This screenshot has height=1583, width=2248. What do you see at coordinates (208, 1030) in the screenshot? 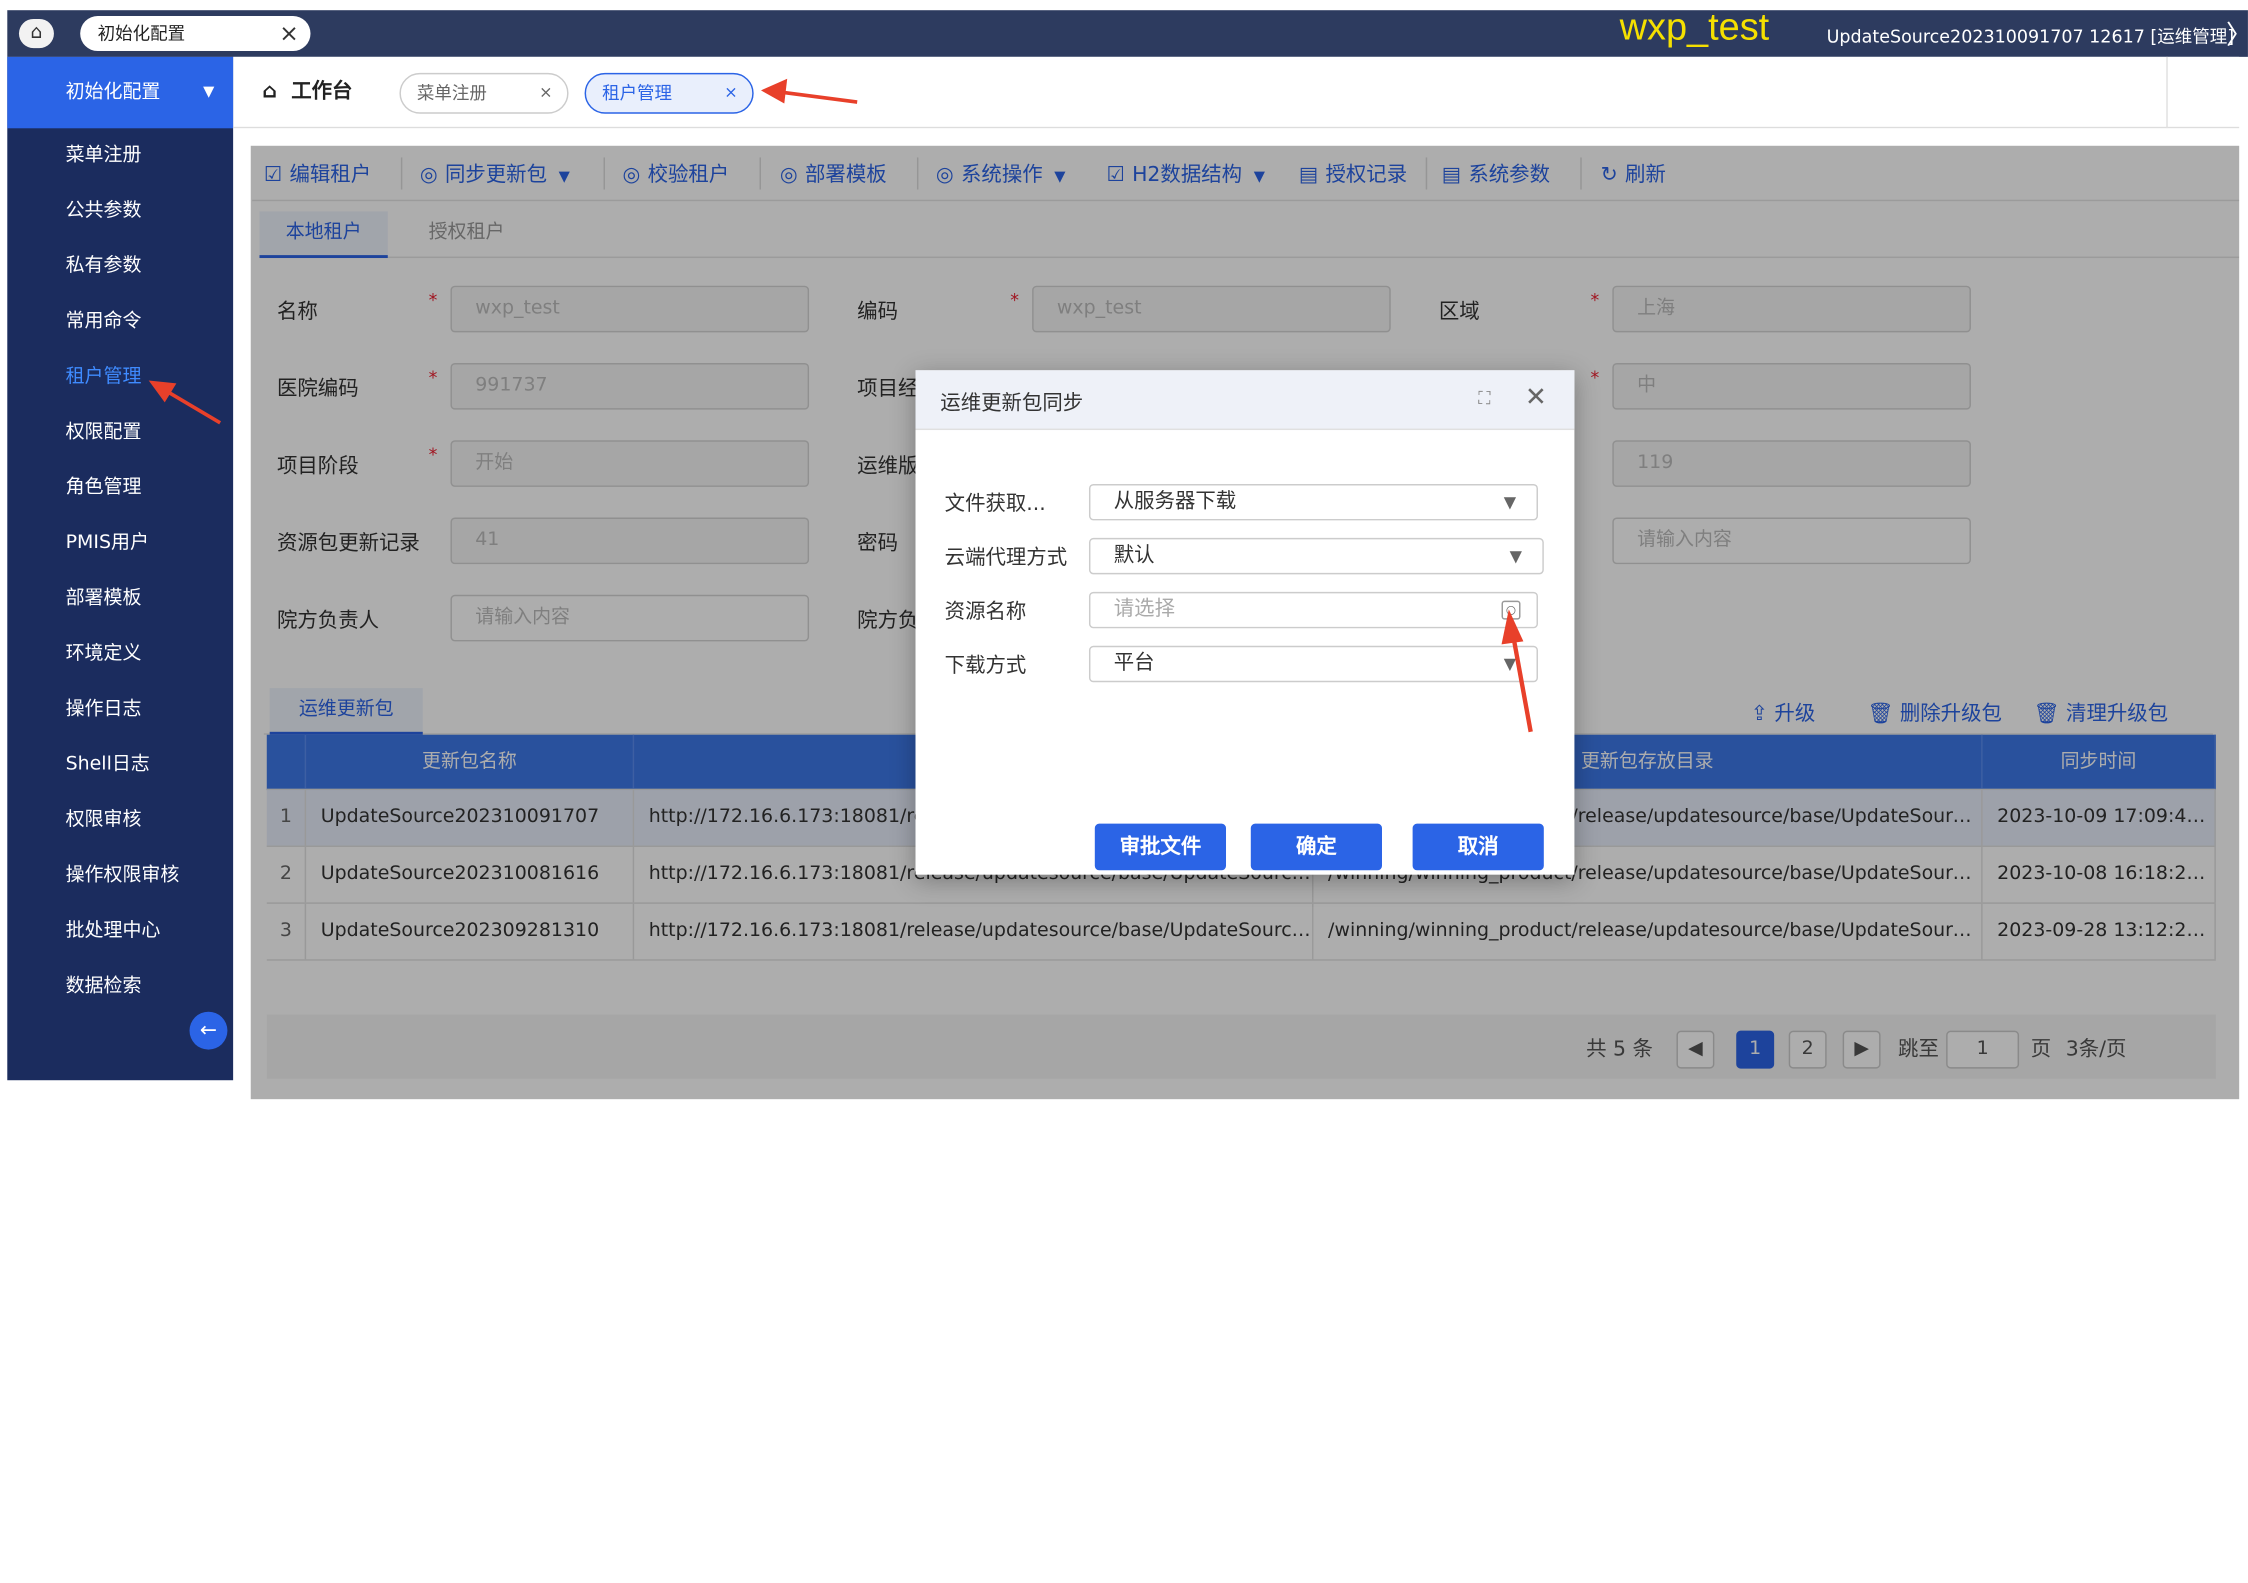
I see `collapse-icon: ←` at bounding box center [208, 1030].